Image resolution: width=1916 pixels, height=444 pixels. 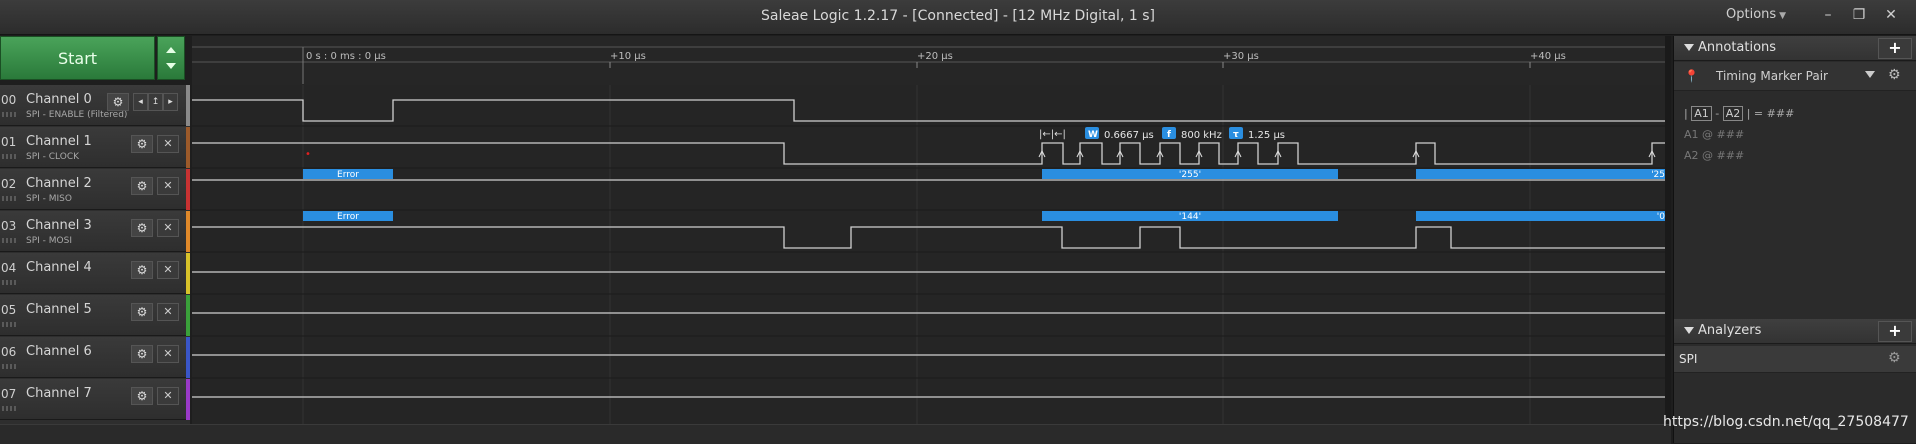 I want to click on channel-name: Channel 0, so click(x=59, y=99).